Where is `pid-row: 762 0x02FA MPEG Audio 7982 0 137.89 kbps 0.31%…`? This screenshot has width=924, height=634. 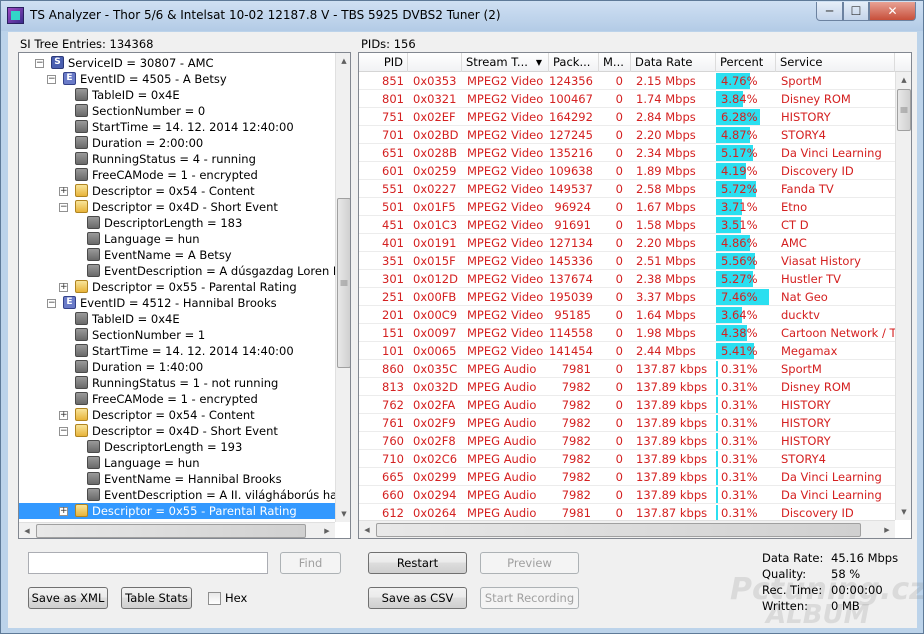
pid-row: 762 0x02FA MPEG Audio 7982 0 137.89 kbps 0.31%… is located at coordinates (627, 405).